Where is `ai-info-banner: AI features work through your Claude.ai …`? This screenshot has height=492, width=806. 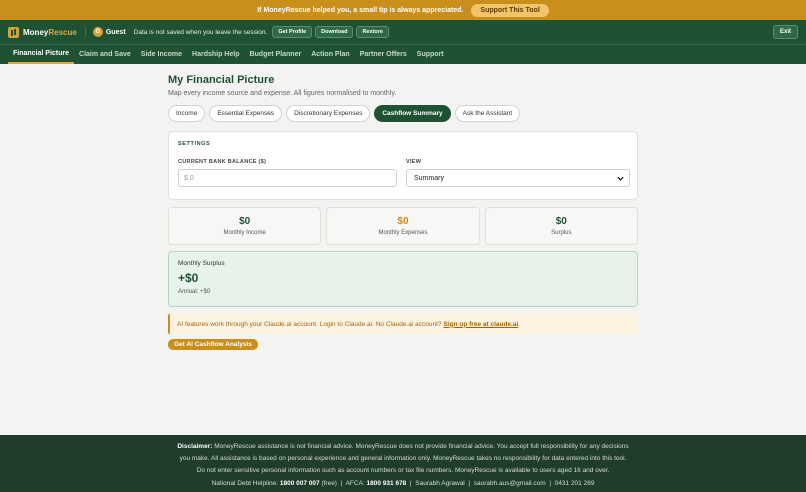 ai-info-banner: AI features work through your Claude.ai … is located at coordinates (403, 324).